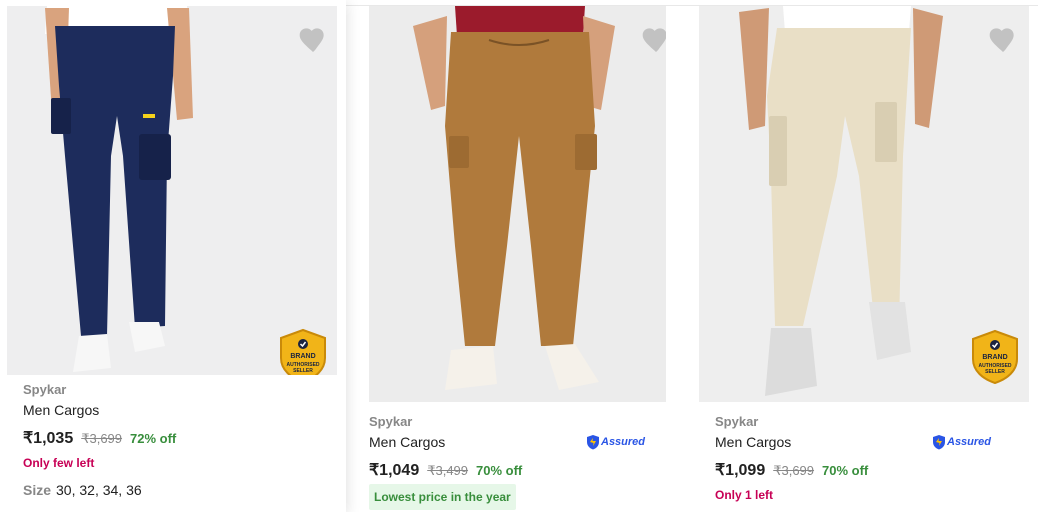 This screenshot has height=512, width=1038. I want to click on size-row: Size 30, 32, 34, 36, so click(82, 490).